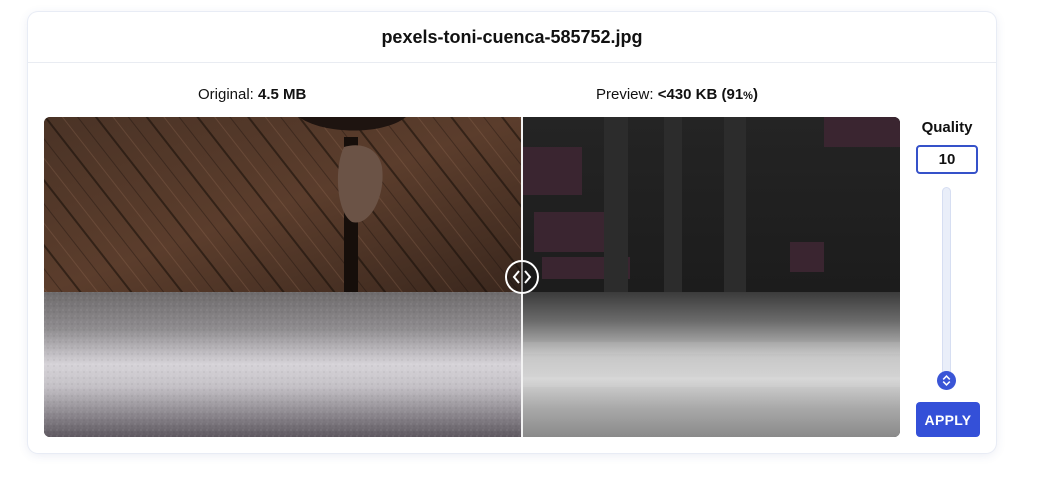 The width and height of the screenshot is (1062, 488). Describe the element at coordinates (946, 284) in the screenshot. I see `quality-slider-track` at that location.